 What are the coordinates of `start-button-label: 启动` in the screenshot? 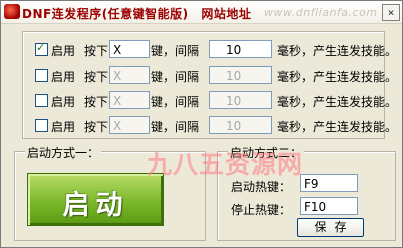 It's located at (95, 205).